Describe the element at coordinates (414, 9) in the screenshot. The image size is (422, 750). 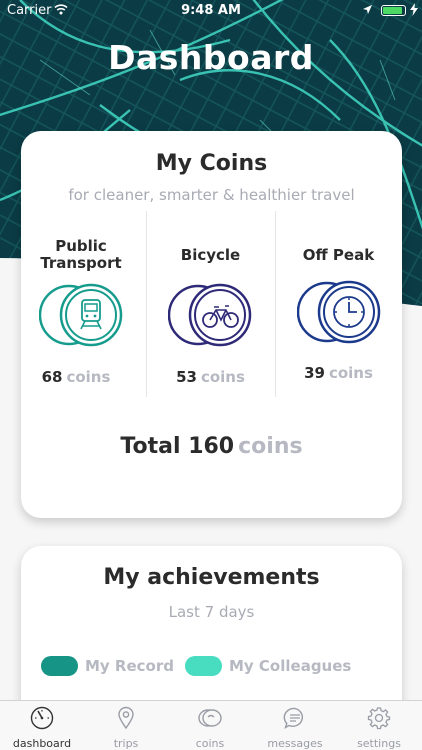
I see `charging-bolt-icon` at that location.